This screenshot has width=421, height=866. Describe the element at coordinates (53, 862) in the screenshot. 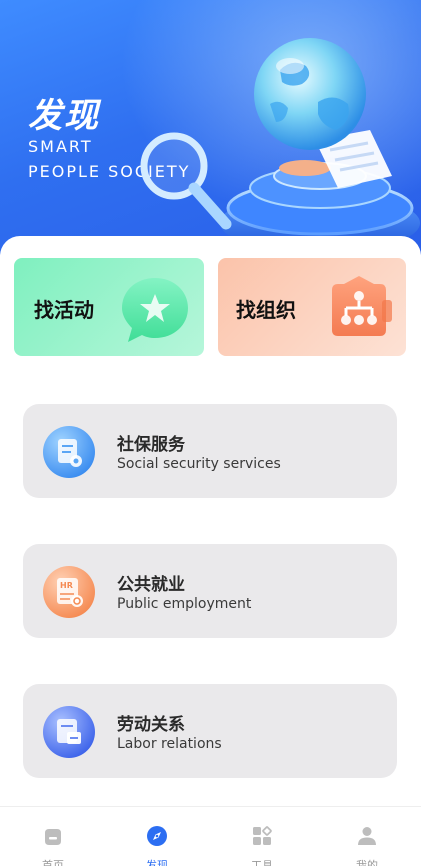

I see `nav-label-home: 首页` at that location.